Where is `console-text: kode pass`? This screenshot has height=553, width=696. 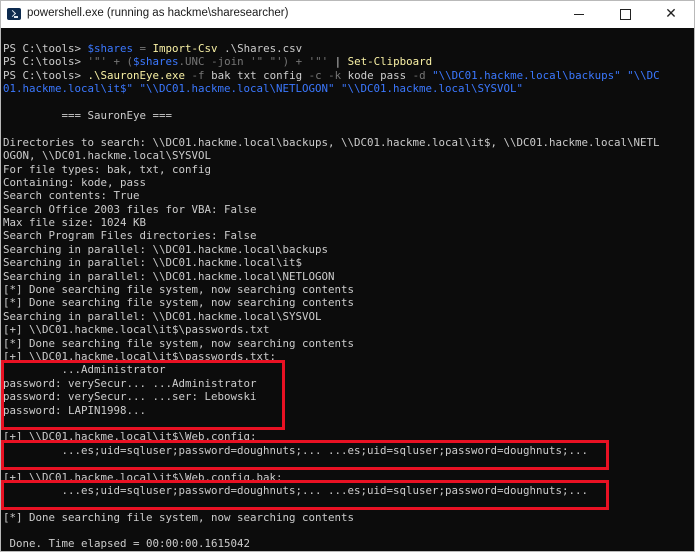 console-text: kode pass is located at coordinates (377, 75).